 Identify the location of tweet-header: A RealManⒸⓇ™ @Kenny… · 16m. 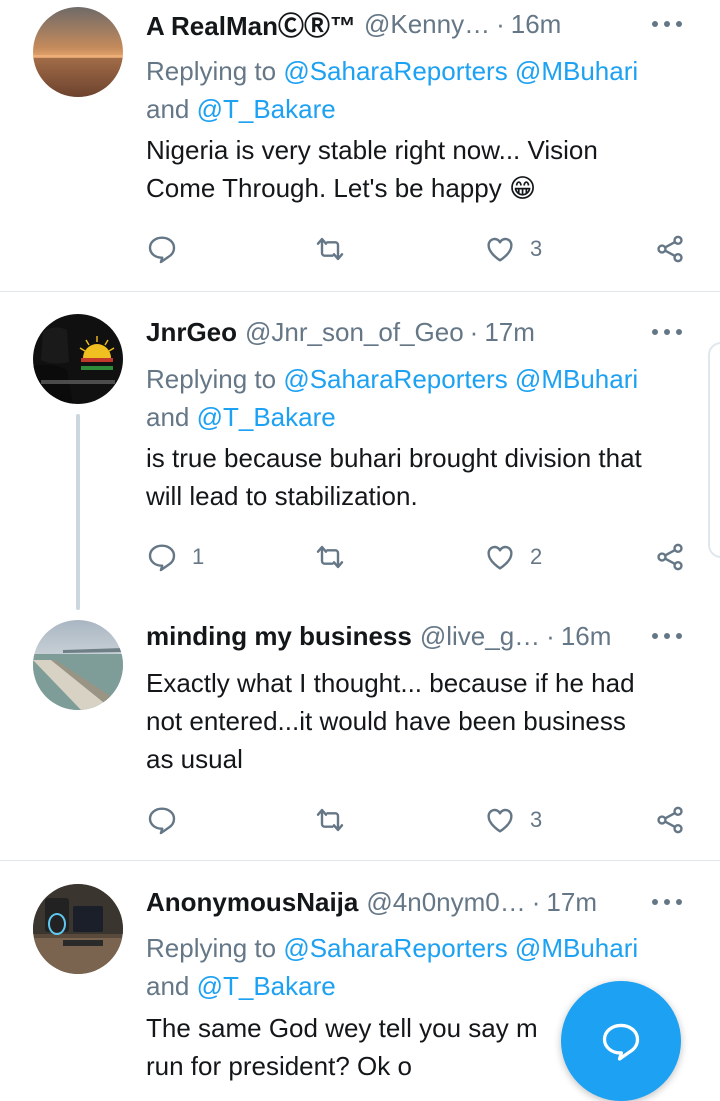
(421, 24).